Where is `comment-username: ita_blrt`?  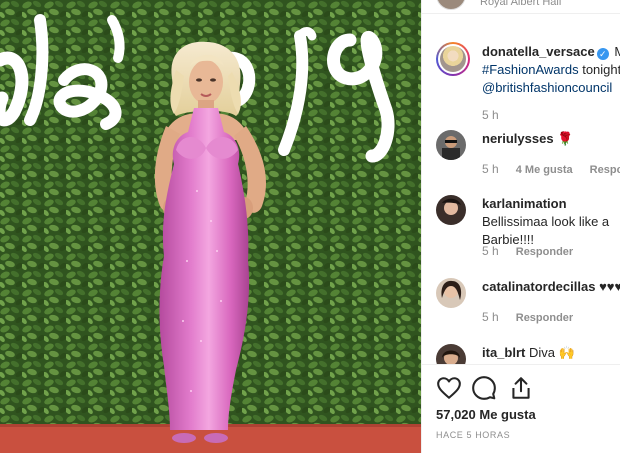
comment-username: ita_blrt is located at coordinates (503, 352).